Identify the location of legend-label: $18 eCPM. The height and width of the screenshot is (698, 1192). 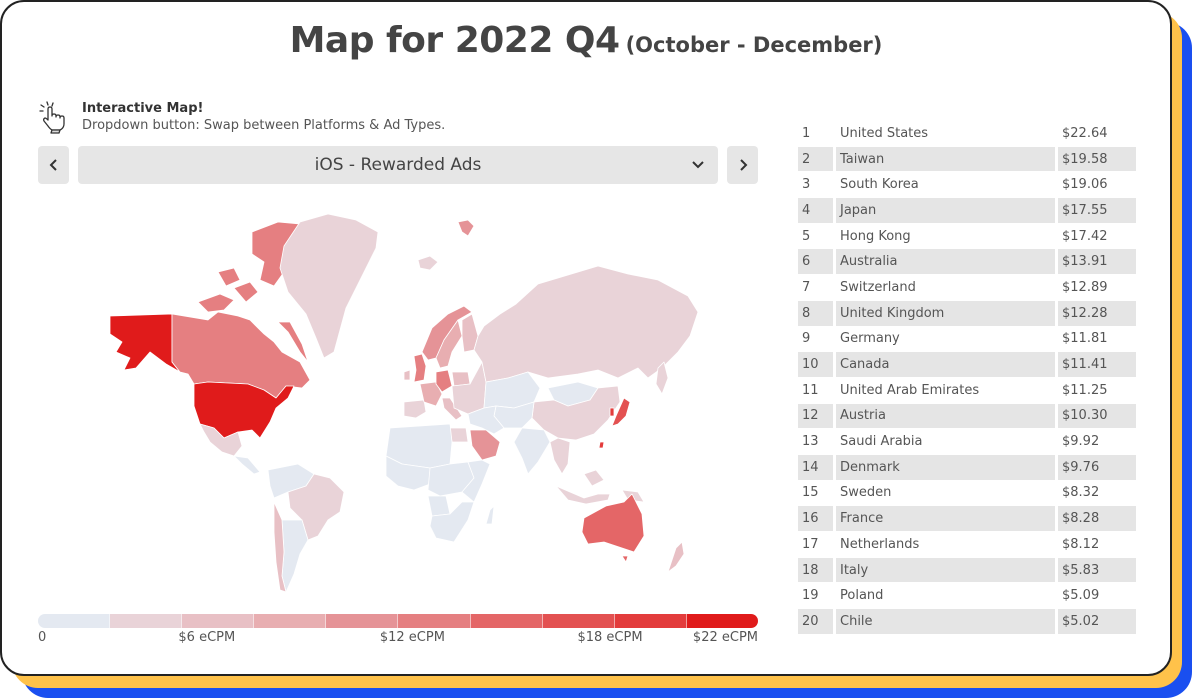
(610, 637).